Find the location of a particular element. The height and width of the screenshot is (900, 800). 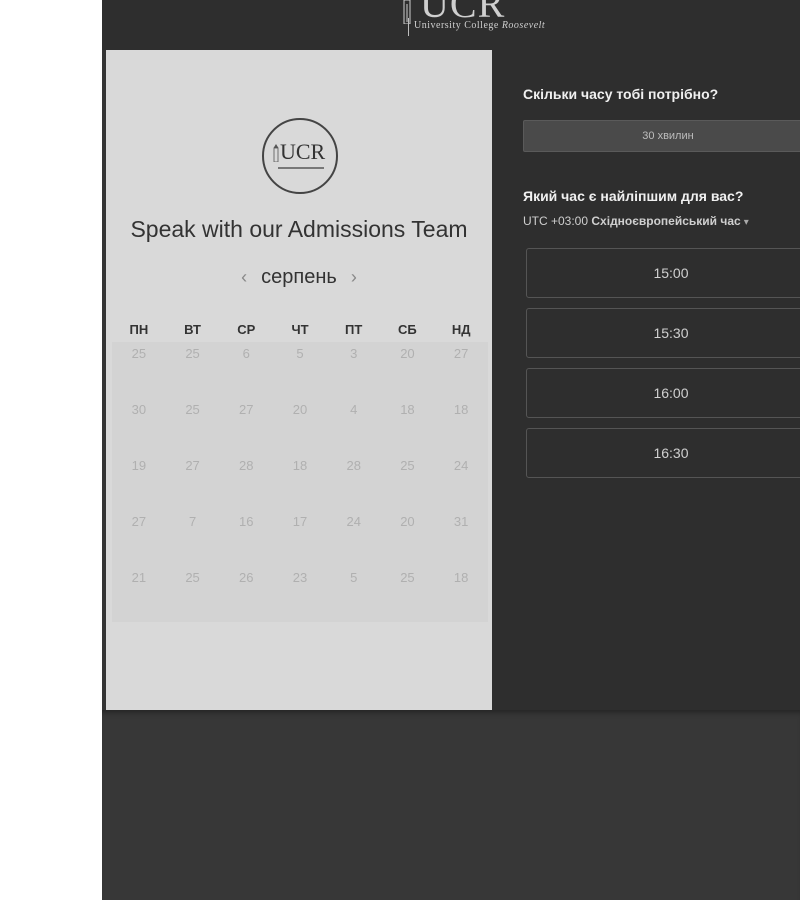

calendar-day: 21 is located at coordinates (139, 577).